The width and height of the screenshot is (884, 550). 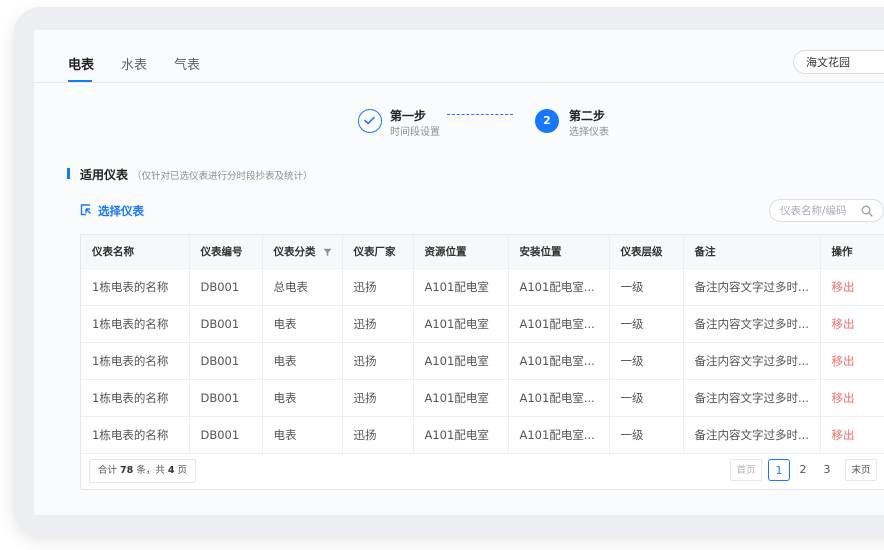 What do you see at coordinates (852, 252) in the screenshot?
I see `col-header-action: 操作` at bounding box center [852, 252].